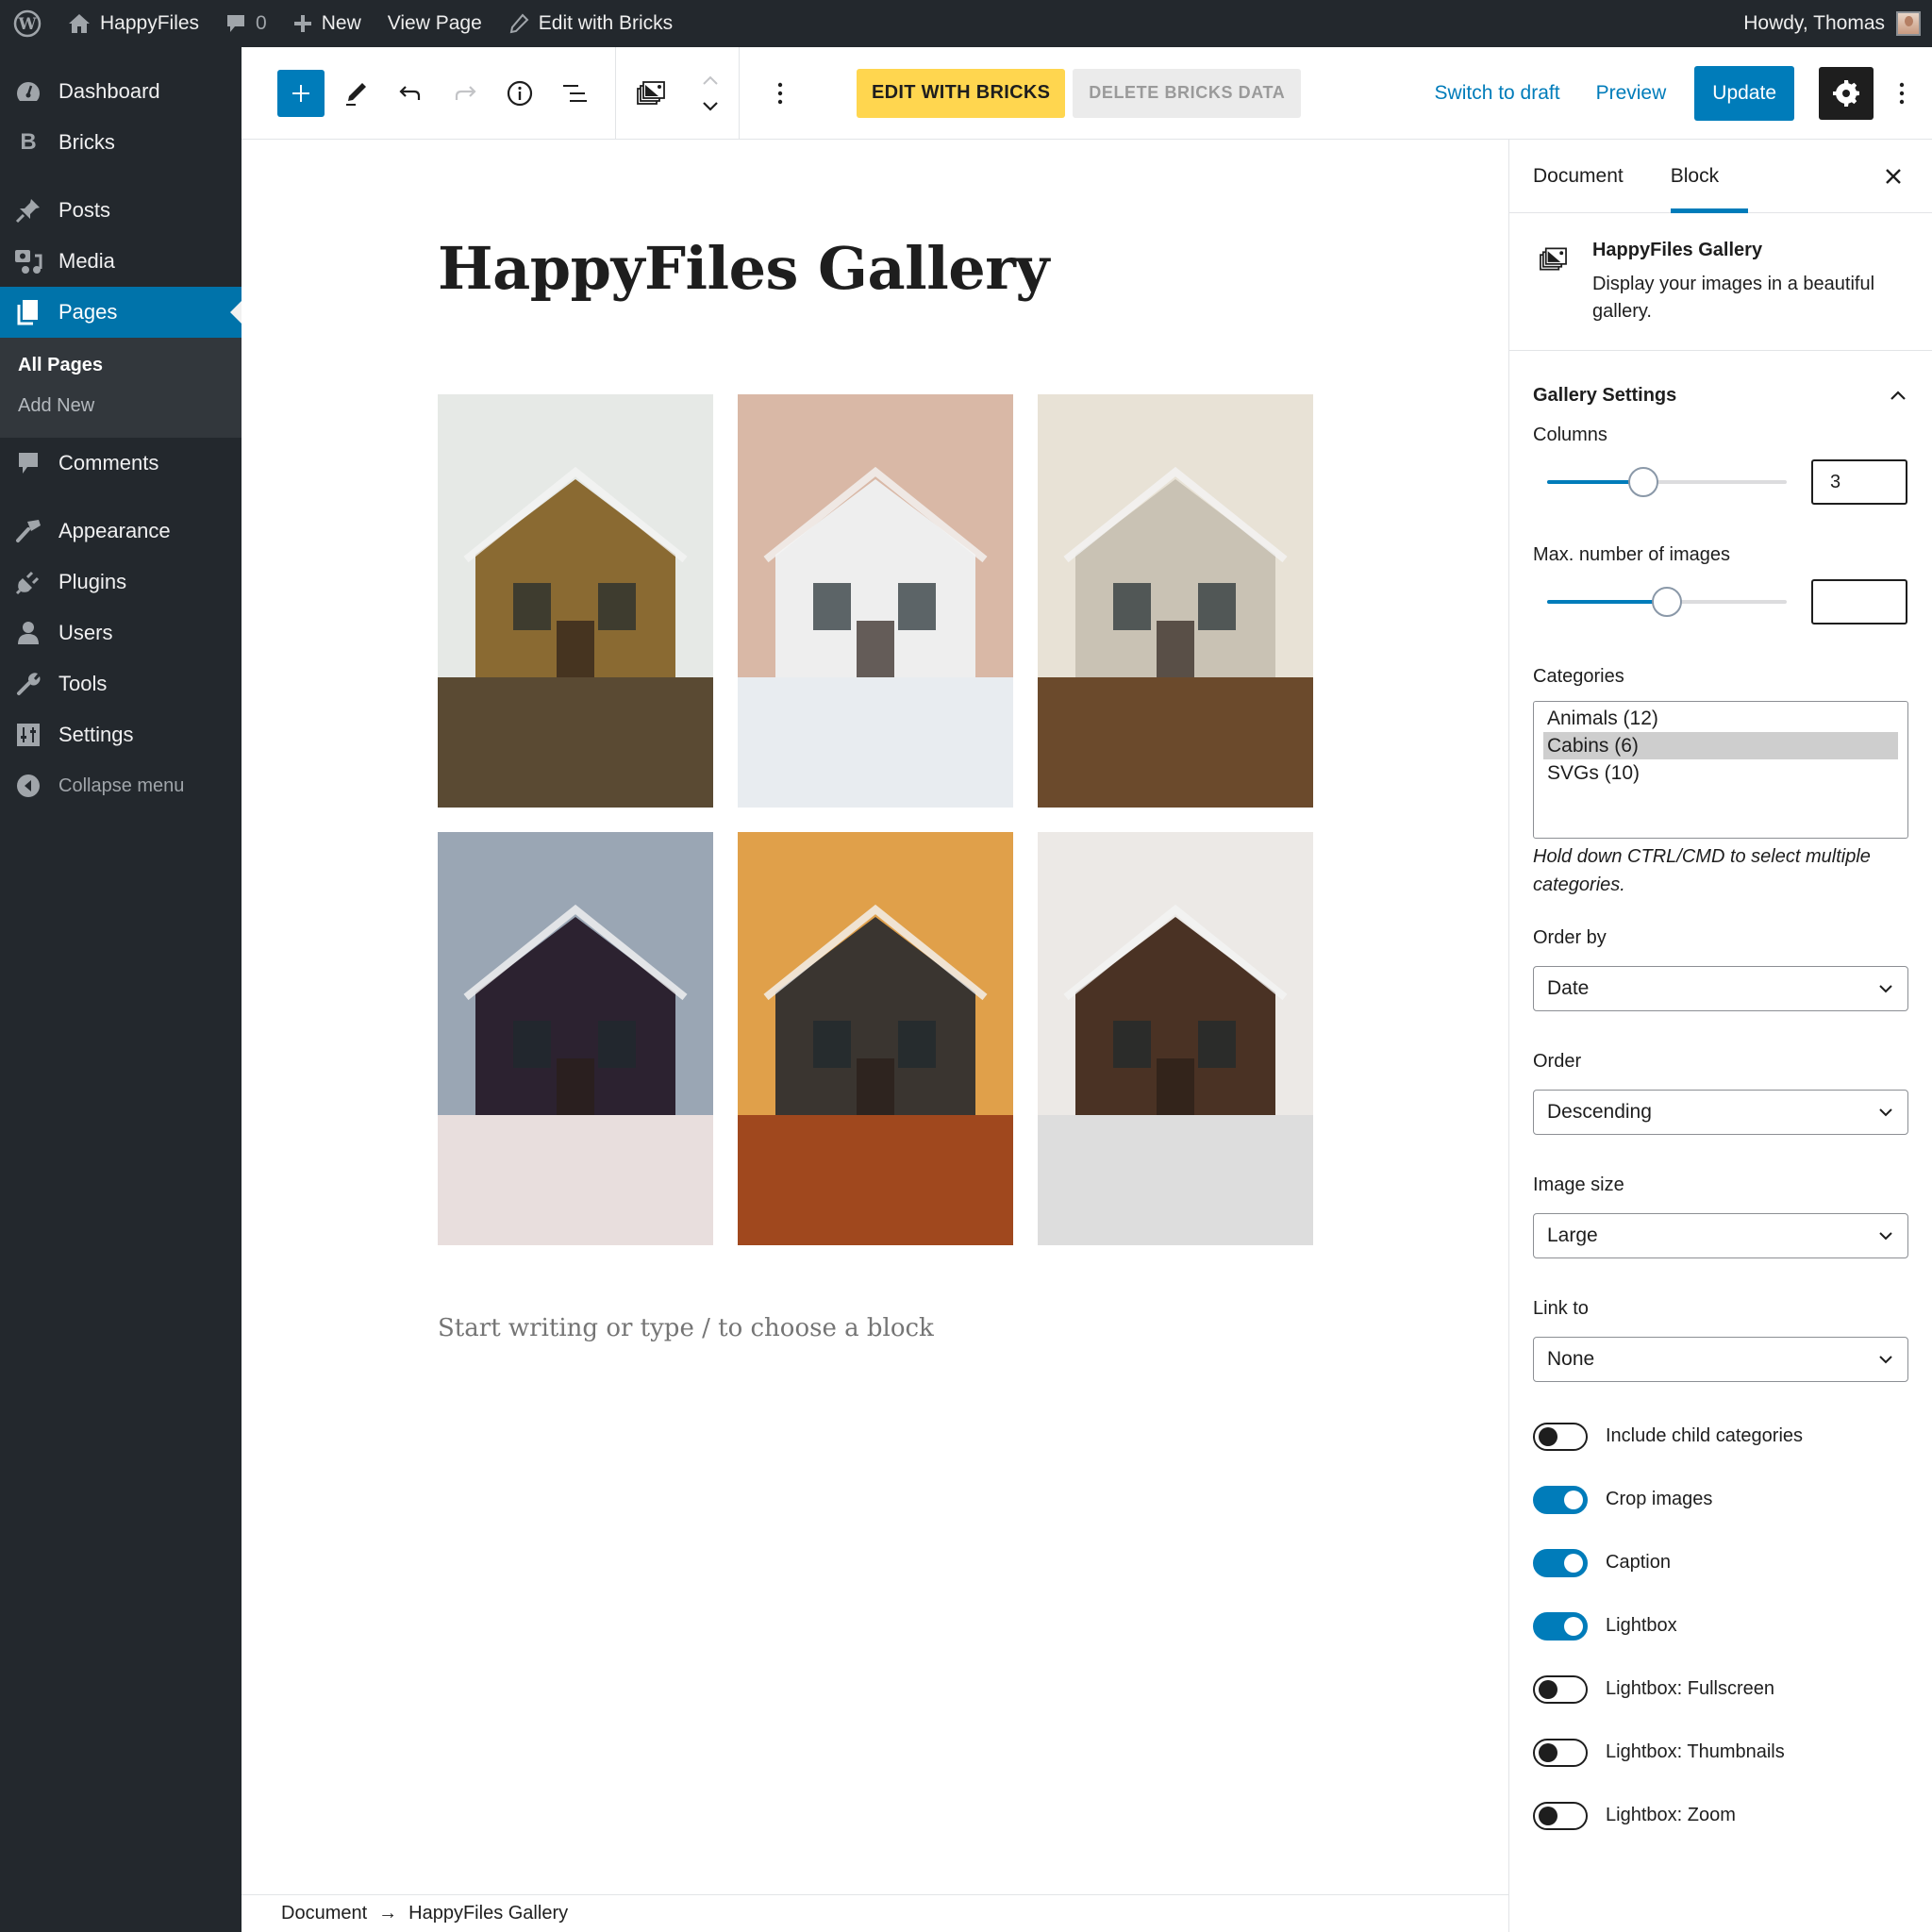 Image resolution: width=1932 pixels, height=1932 pixels. I want to click on order-by-select: Date, so click(1721, 989).